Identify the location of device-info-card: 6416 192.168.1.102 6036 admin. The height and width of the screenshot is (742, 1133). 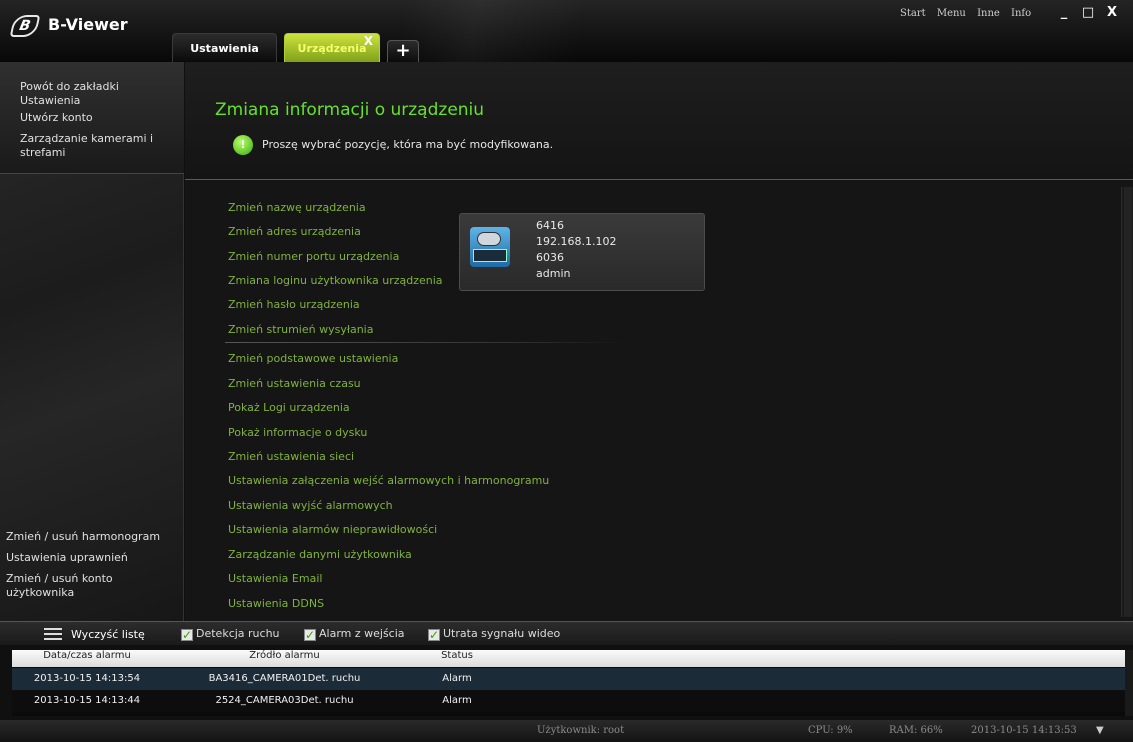
(582, 252).